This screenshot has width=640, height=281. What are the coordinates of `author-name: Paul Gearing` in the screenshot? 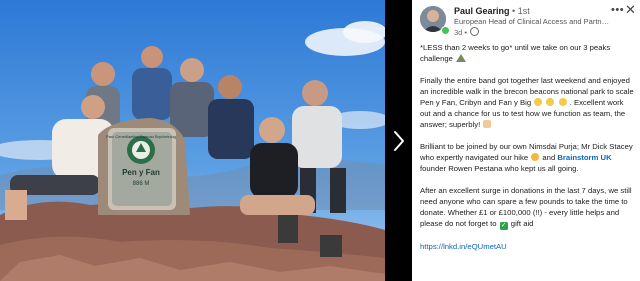 It's located at (482, 11).